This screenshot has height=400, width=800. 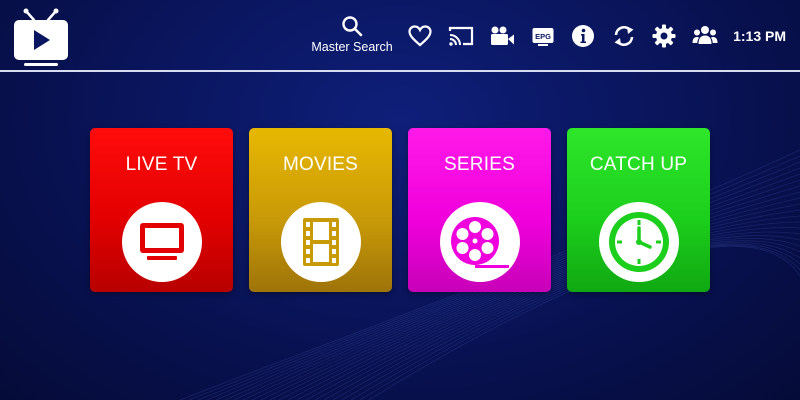 I want to click on catch-up-tile: CATCH UP, so click(x=638, y=210).